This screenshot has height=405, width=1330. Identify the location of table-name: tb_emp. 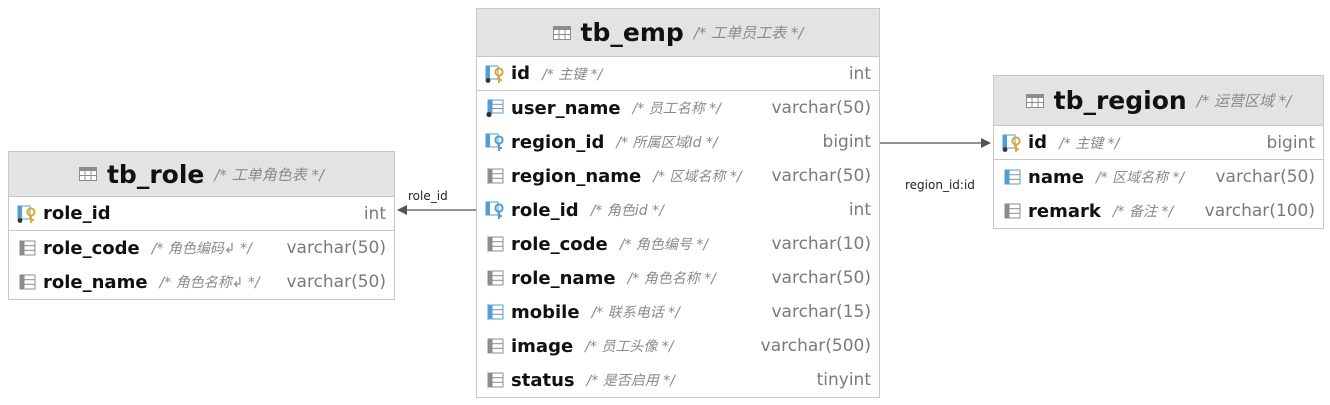
(632, 32).